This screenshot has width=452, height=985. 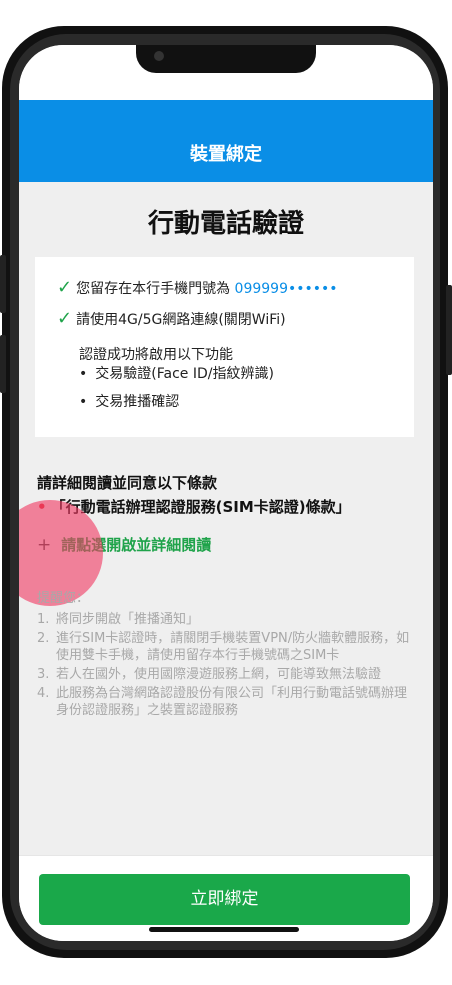 What do you see at coordinates (226, 59) in the screenshot?
I see `phone-notch` at bounding box center [226, 59].